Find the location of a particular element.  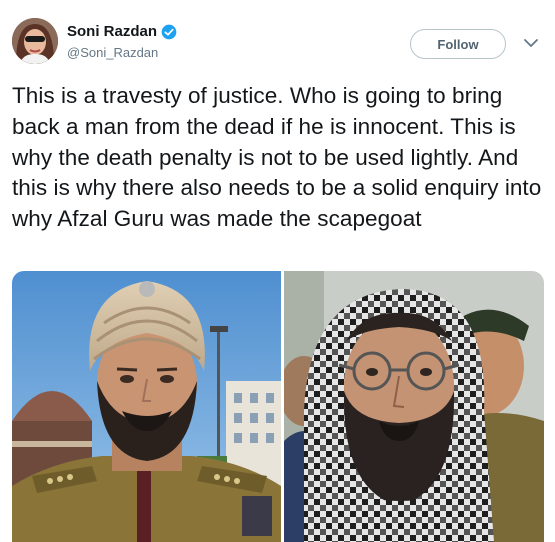

author-handle: @Soni_Razdan is located at coordinates (112, 52).